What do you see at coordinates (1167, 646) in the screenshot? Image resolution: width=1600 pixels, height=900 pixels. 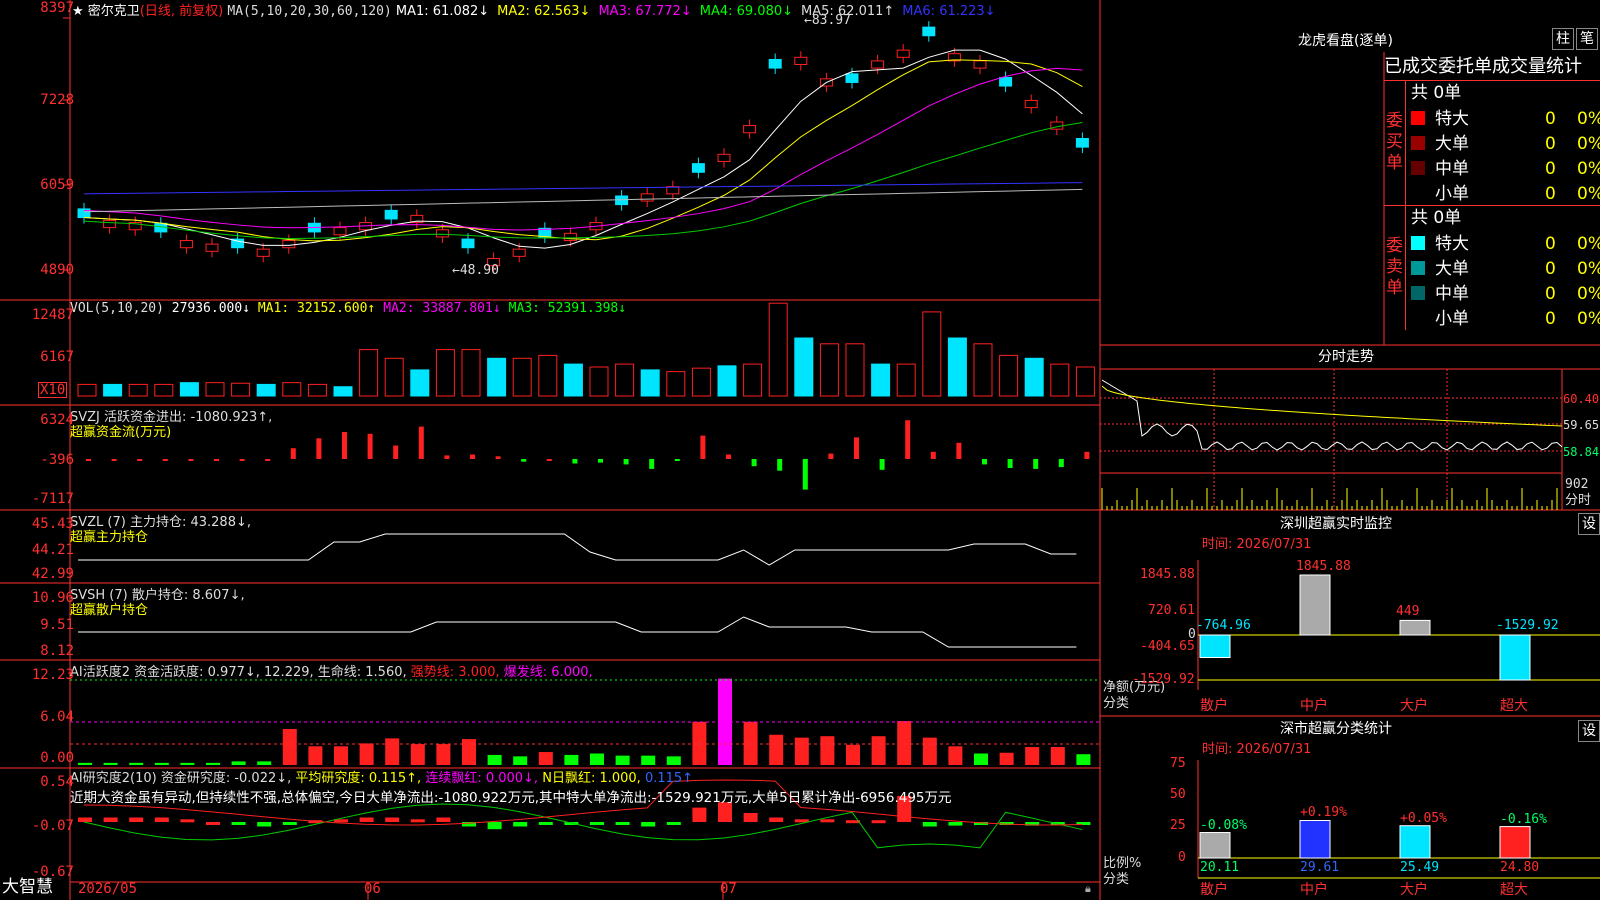 I see `monitor-axis-label: -404.65` at bounding box center [1167, 646].